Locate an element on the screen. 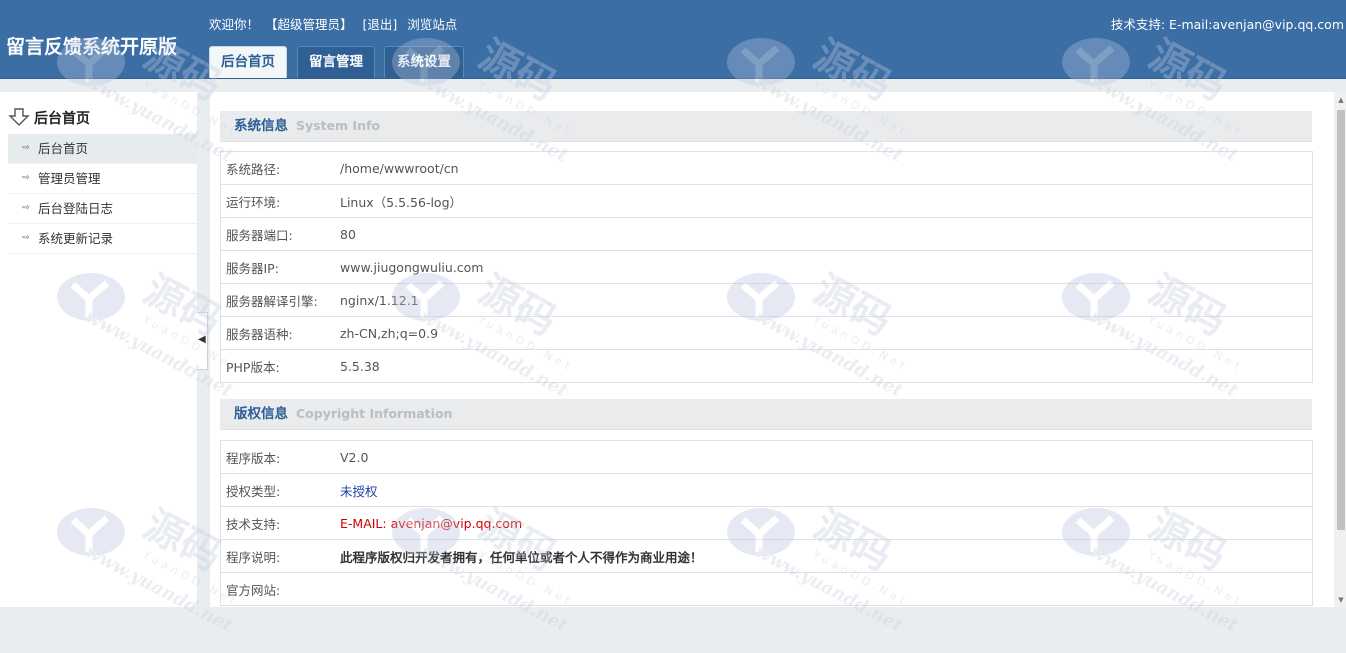  tab-settings: 系统设置 is located at coordinates (424, 62).